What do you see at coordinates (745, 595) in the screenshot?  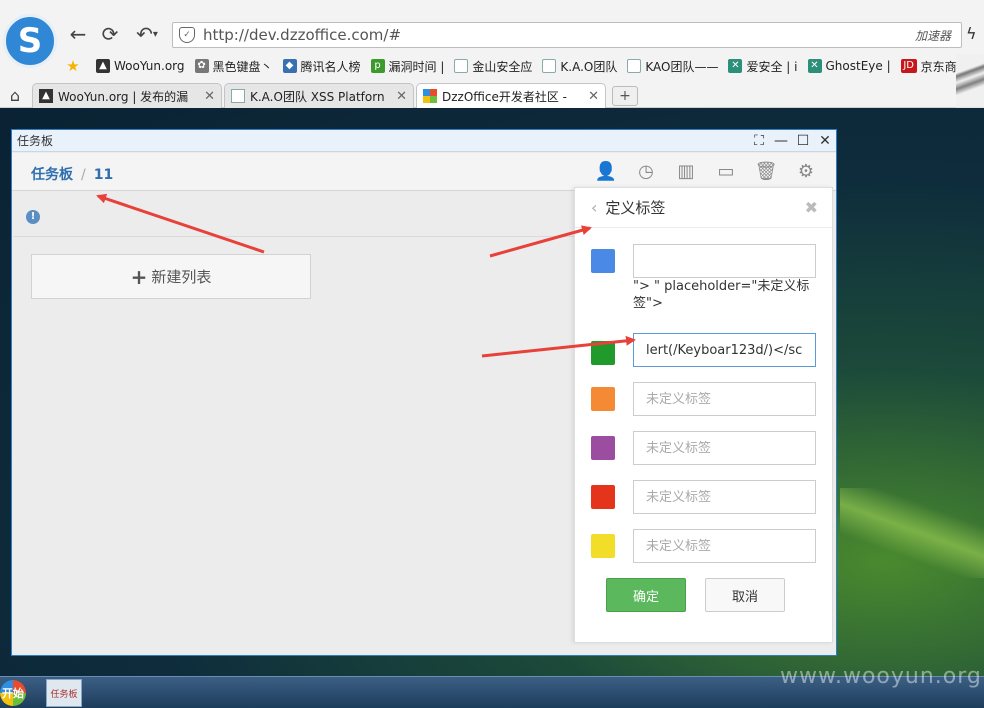 I see `cancel-button: 取消` at bounding box center [745, 595].